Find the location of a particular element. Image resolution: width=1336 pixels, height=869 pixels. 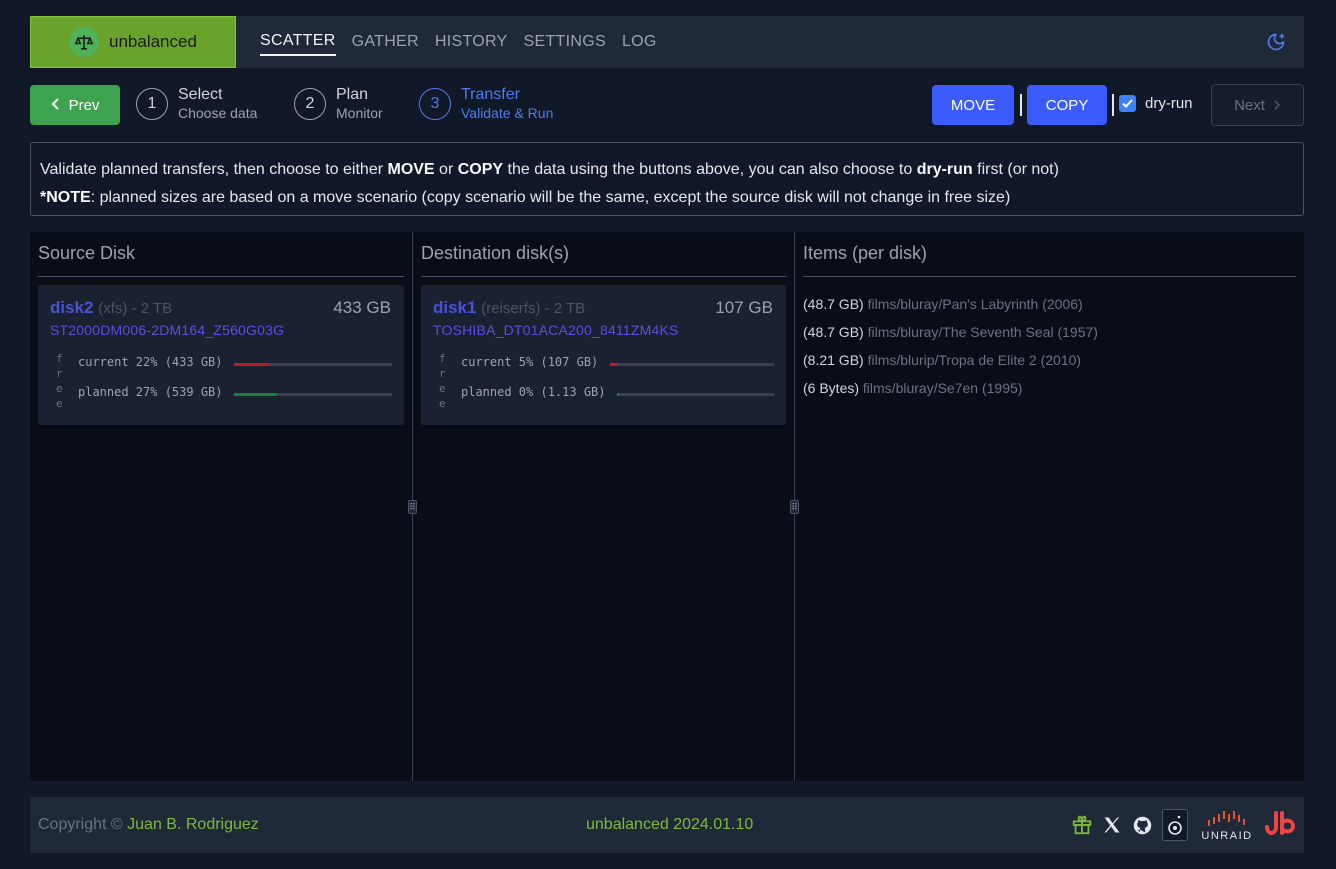

step-title: Plan is located at coordinates (352, 94).